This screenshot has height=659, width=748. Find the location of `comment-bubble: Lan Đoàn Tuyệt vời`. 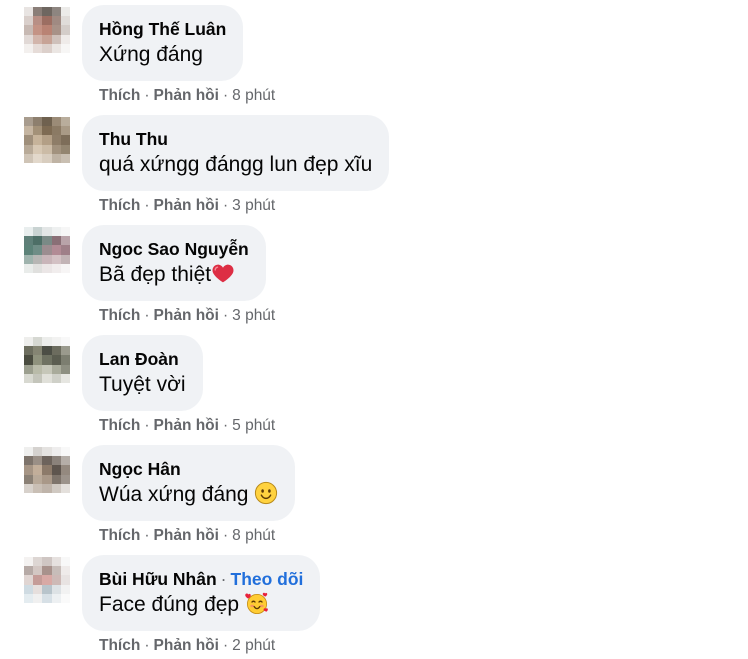

comment-bubble: Lan Đoàn Tuyệt vời is located at coordinates (142, 373).